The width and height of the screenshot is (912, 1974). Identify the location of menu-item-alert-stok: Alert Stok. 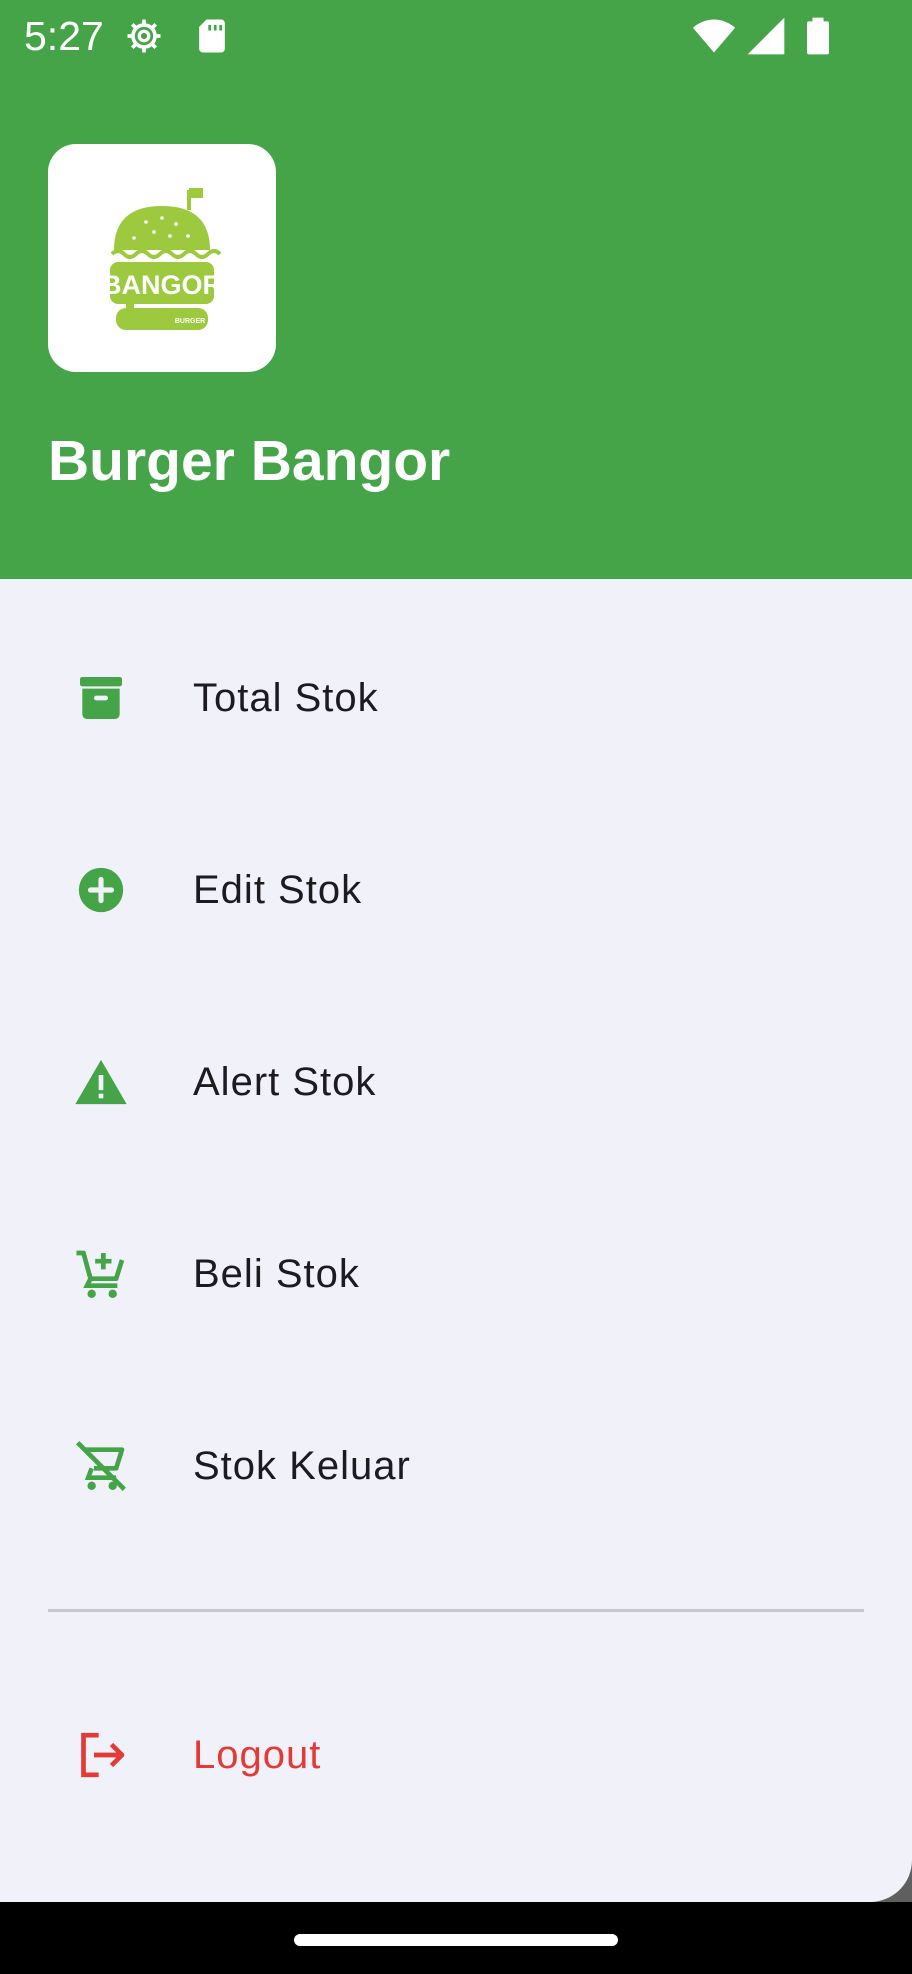
(456, 1082).